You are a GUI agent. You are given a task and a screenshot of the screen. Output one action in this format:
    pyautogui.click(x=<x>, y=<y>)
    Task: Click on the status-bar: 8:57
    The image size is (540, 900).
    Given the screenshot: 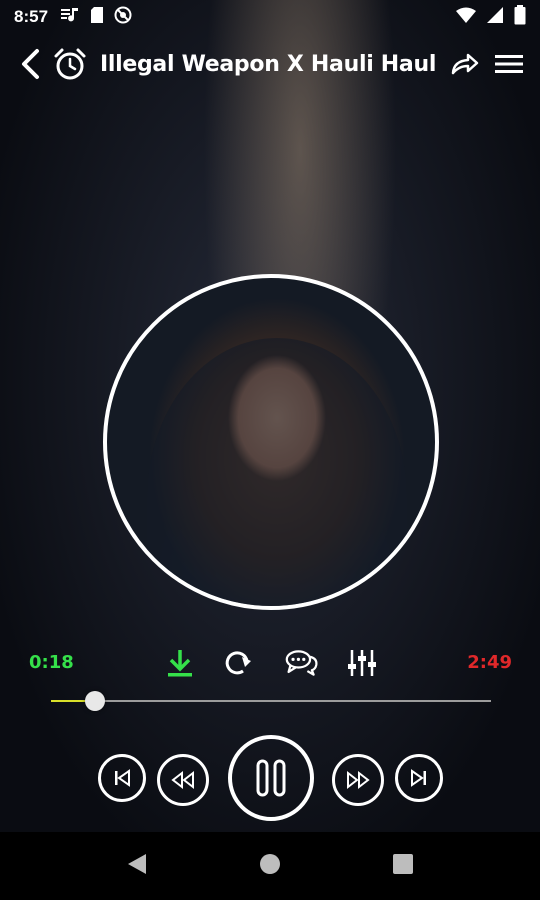 What is the action you would take?
    pyautogui.click(x=270, y=17)
    